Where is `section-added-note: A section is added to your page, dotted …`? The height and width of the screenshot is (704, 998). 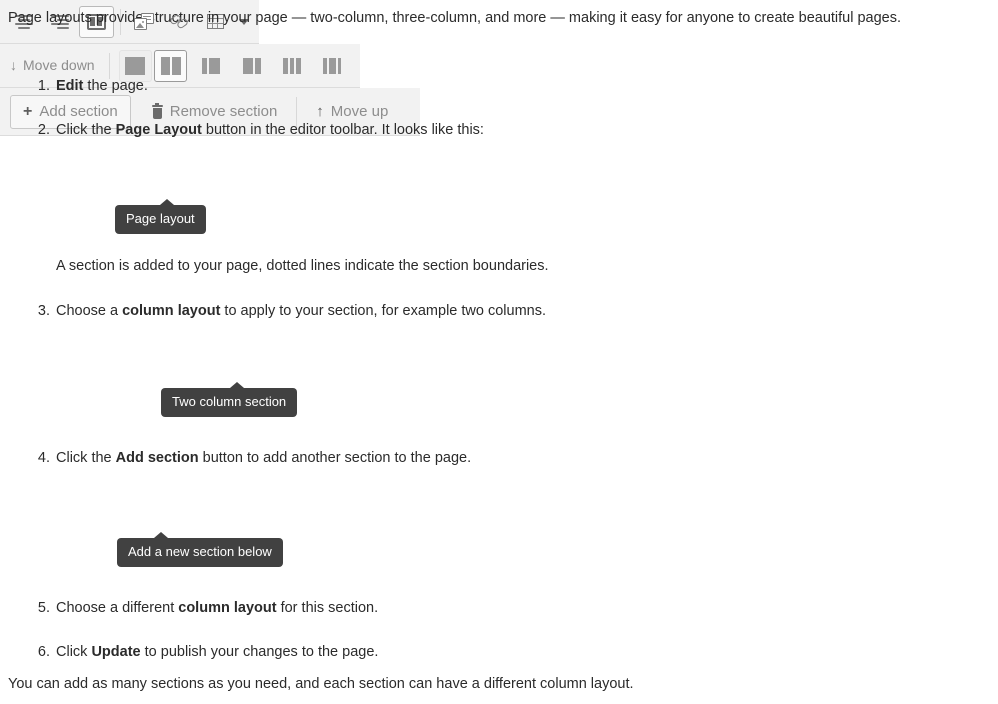 section-added-note: A section is added to your page, dotted … is located at coordinates (302, 266).